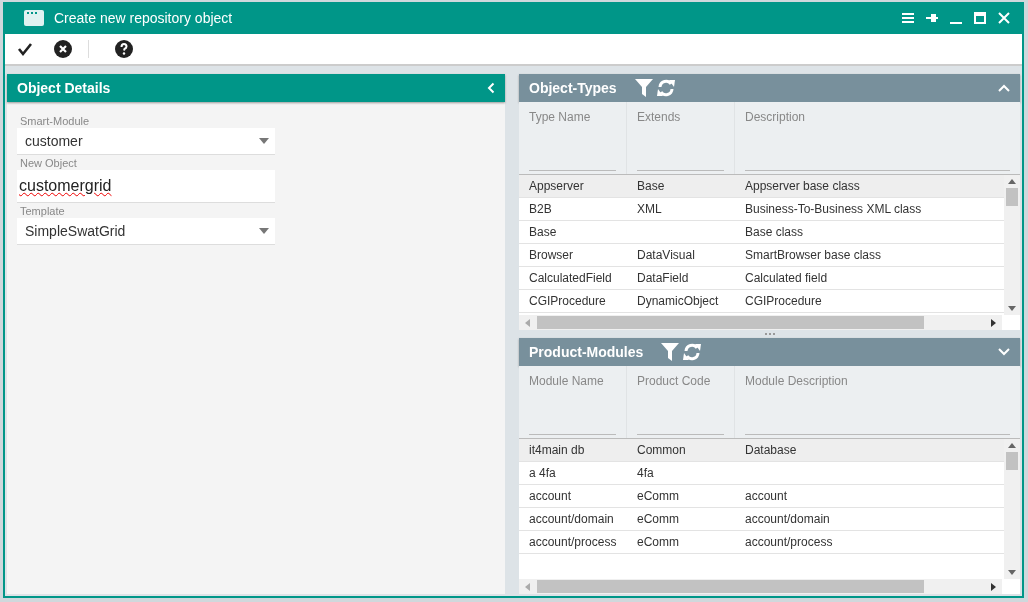 The image size is (1028, 602). What do you see at coordinates (146, 186) in the screenshot?
I see `input-field: customergrid` at bounding box center [146, 186].